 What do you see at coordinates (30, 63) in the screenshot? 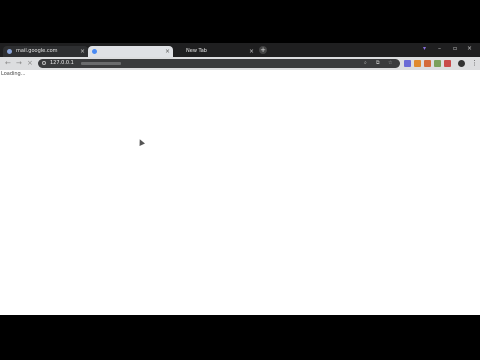
I see `reload-icon: ×` at bounding box center [30, 63].